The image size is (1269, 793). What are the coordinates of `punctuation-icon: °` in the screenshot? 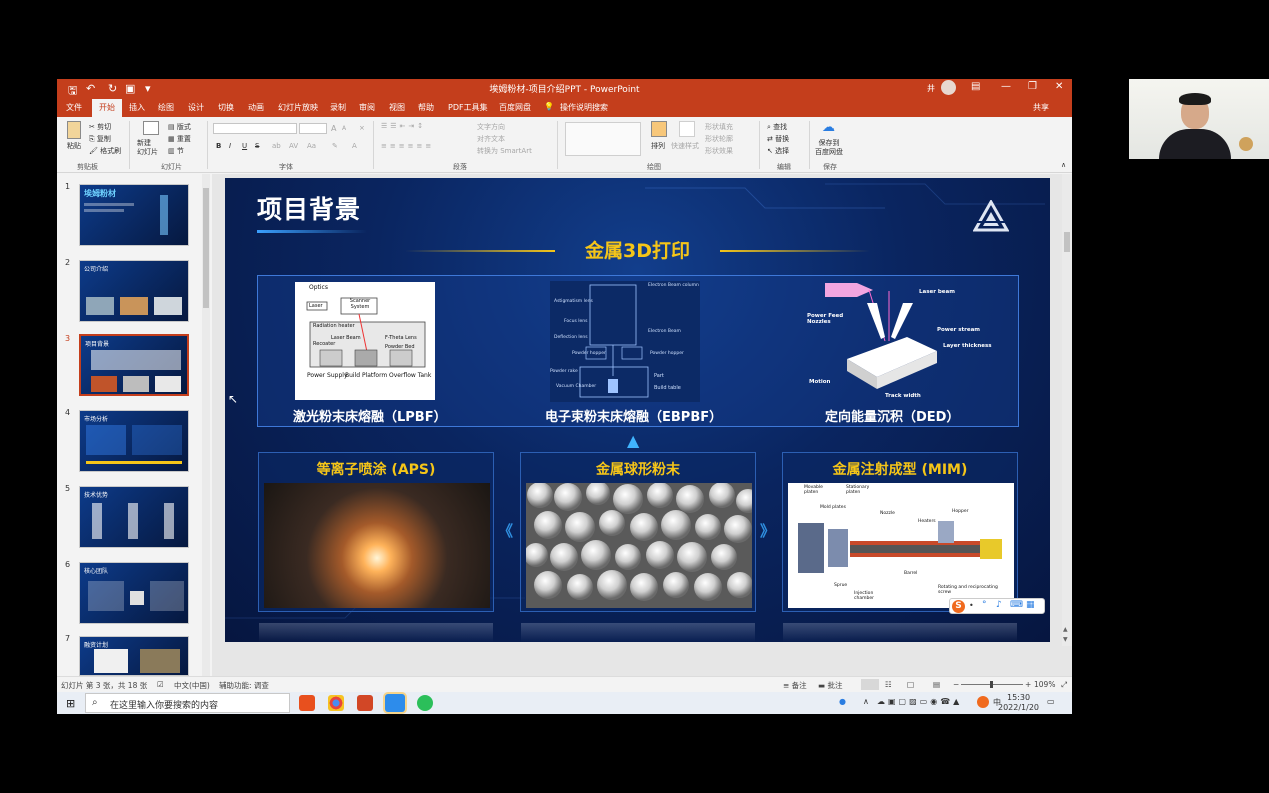 It's located at (984, 605).